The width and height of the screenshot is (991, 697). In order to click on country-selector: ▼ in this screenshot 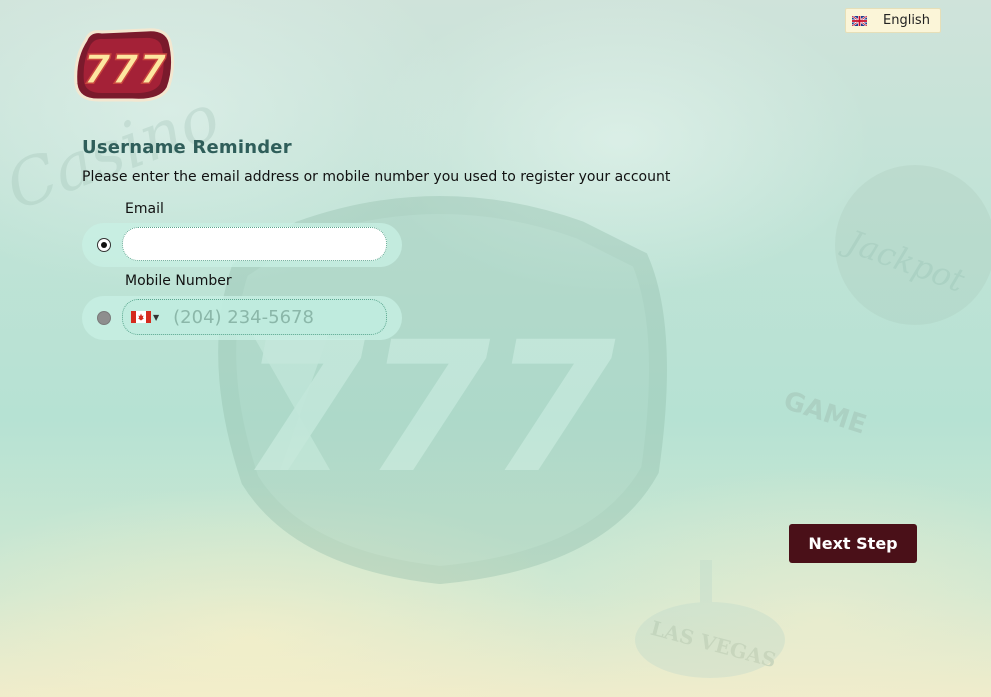, I will do `click(145, 317)`.